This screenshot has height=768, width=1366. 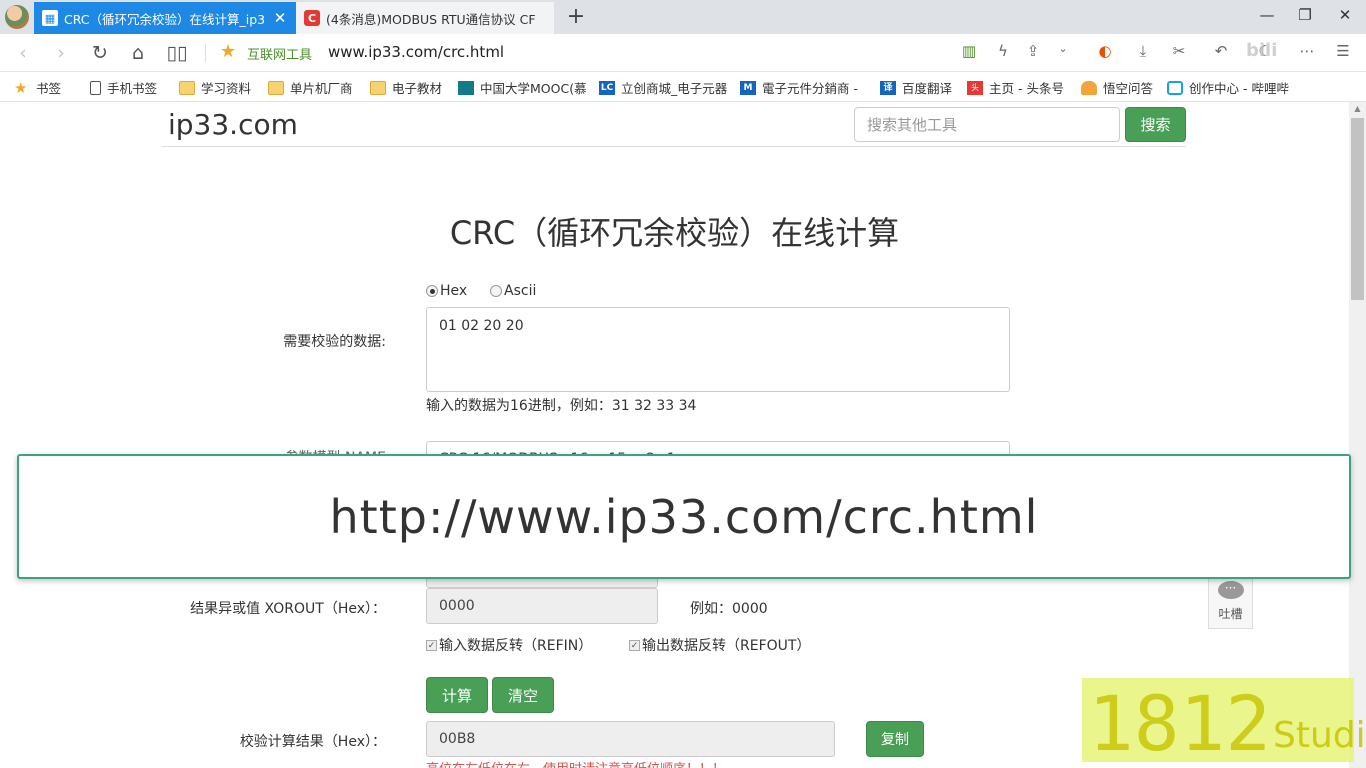 What do you see at coordinates (165, 18) in the screenshot?
I see `tab-crc: ▦ CRC（循环冗余校验）在线计算_ip3 ✕` at bounding box center [165, 18].